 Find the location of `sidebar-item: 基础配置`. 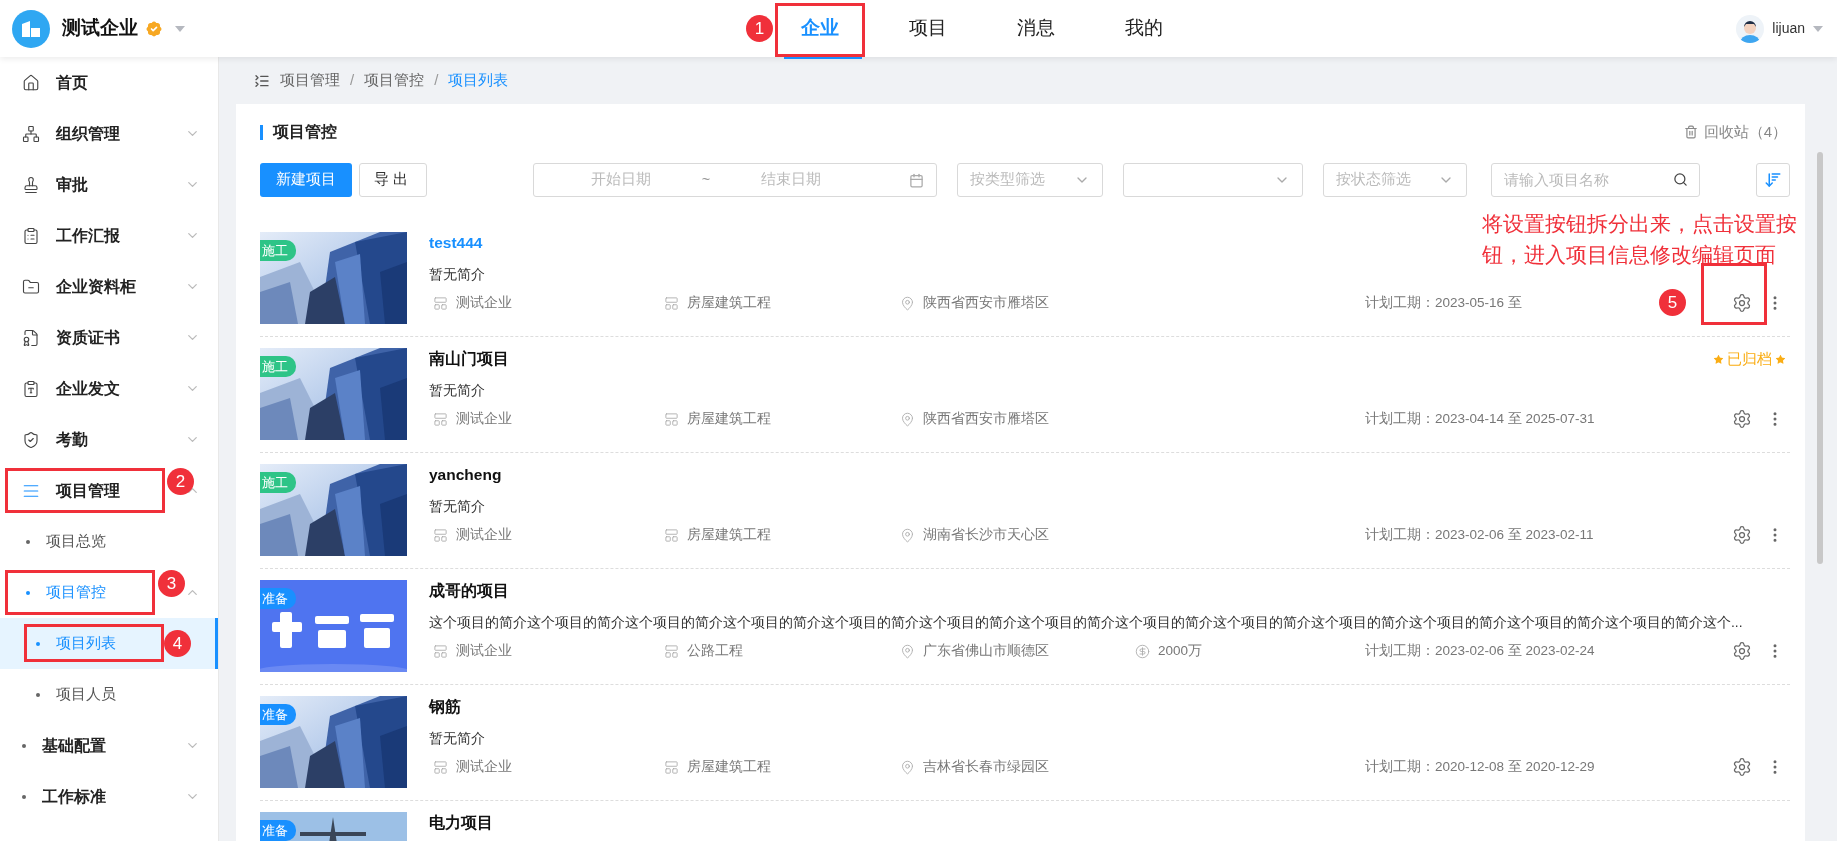

sidebar-item: 基础配置 is located at coordinates (109, 745).